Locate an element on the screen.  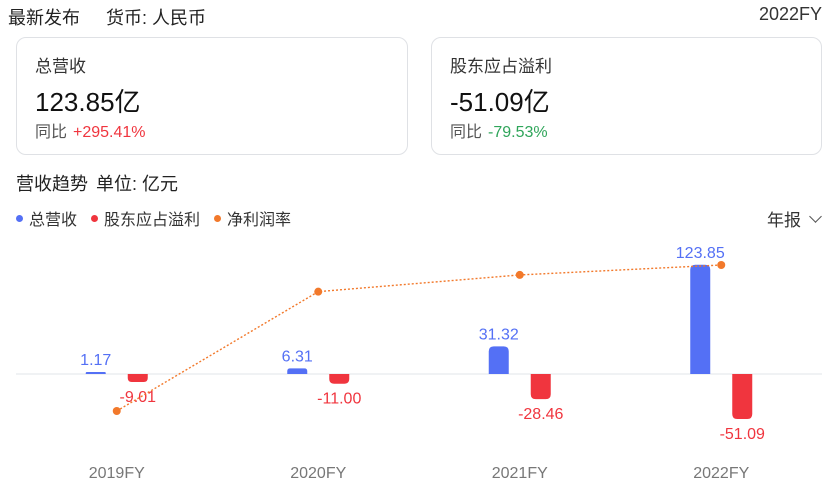
margin-point-2019FY is located at coordinates (116, 411).